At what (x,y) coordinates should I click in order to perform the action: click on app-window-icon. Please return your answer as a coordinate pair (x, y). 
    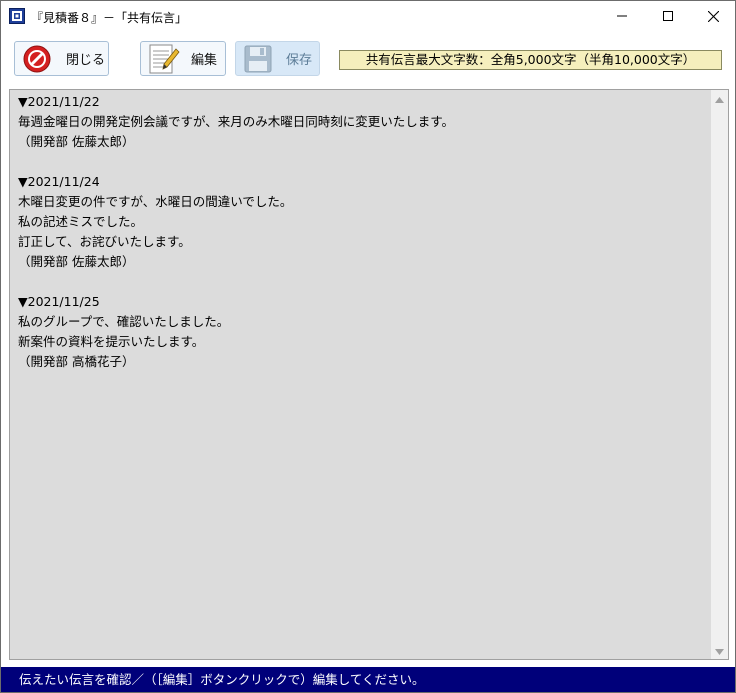
    Looking at the image, I should click on (17, 16).